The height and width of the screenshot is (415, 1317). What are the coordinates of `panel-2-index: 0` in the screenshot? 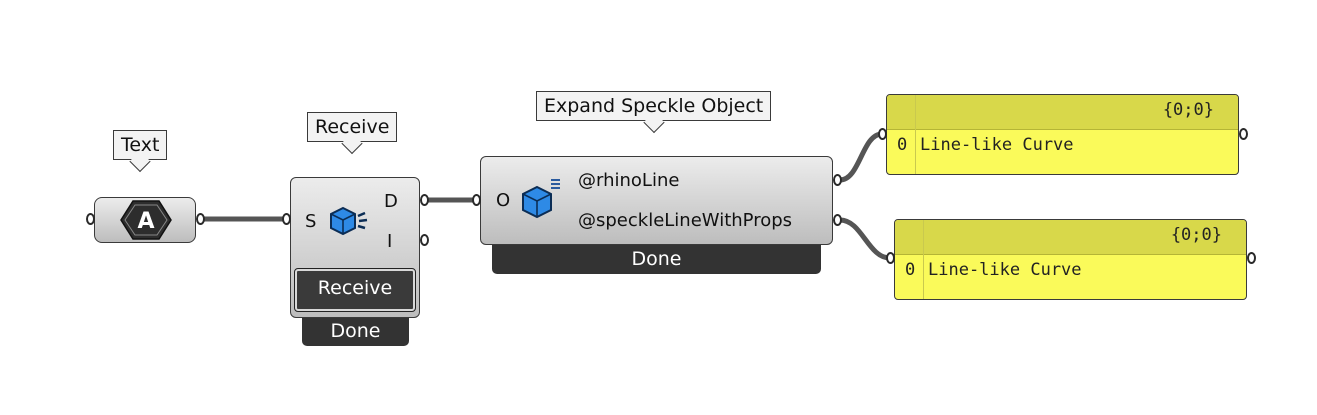 It's located at (910, 270).